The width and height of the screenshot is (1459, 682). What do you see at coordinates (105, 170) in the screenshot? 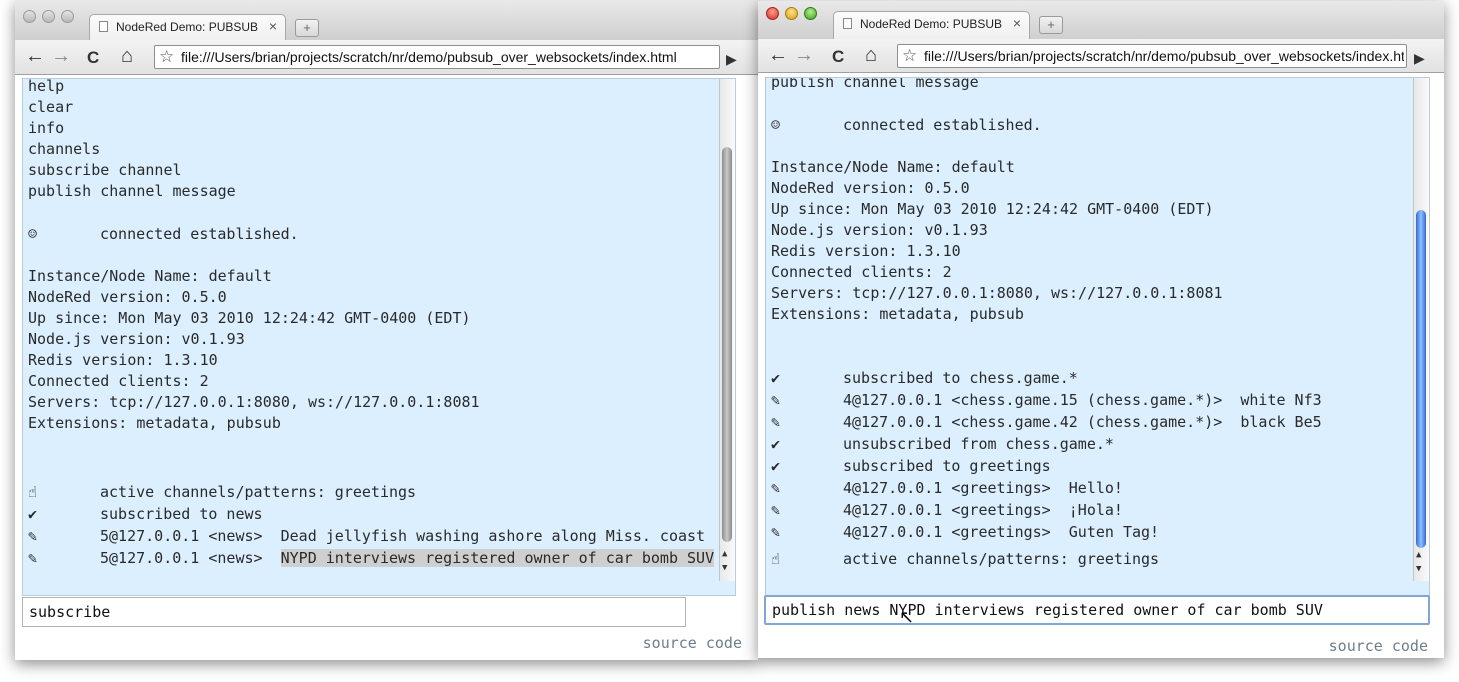
I see `help-line: subscribe channel` at bounding box center [105, 170].